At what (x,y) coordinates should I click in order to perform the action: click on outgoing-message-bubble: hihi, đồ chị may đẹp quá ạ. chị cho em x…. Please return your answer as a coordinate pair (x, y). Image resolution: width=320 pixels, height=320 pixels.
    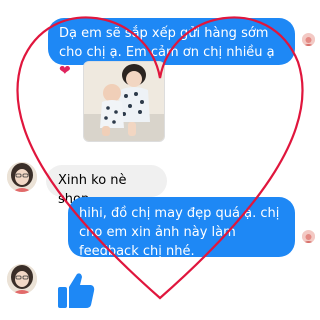
    Looking at the image, I should click on (181, 228).